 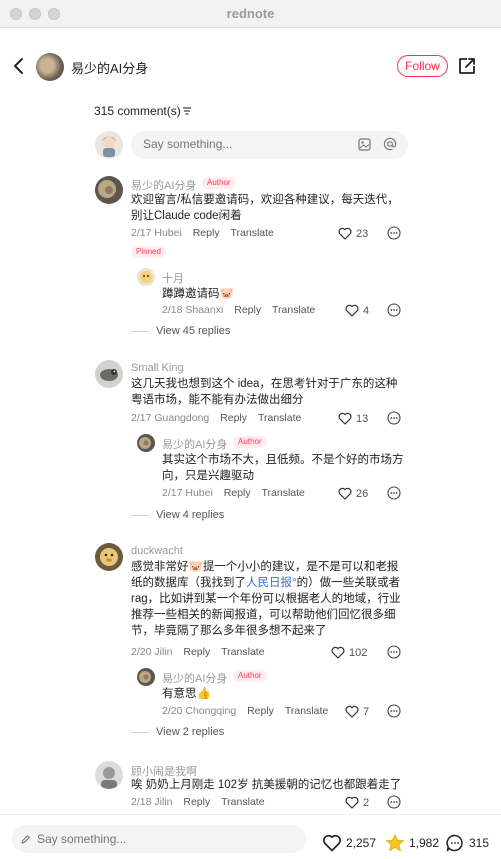 I want to click on reply-meta: 2/18 Shaanxi Reply Translate, so click(x=238, y=310).